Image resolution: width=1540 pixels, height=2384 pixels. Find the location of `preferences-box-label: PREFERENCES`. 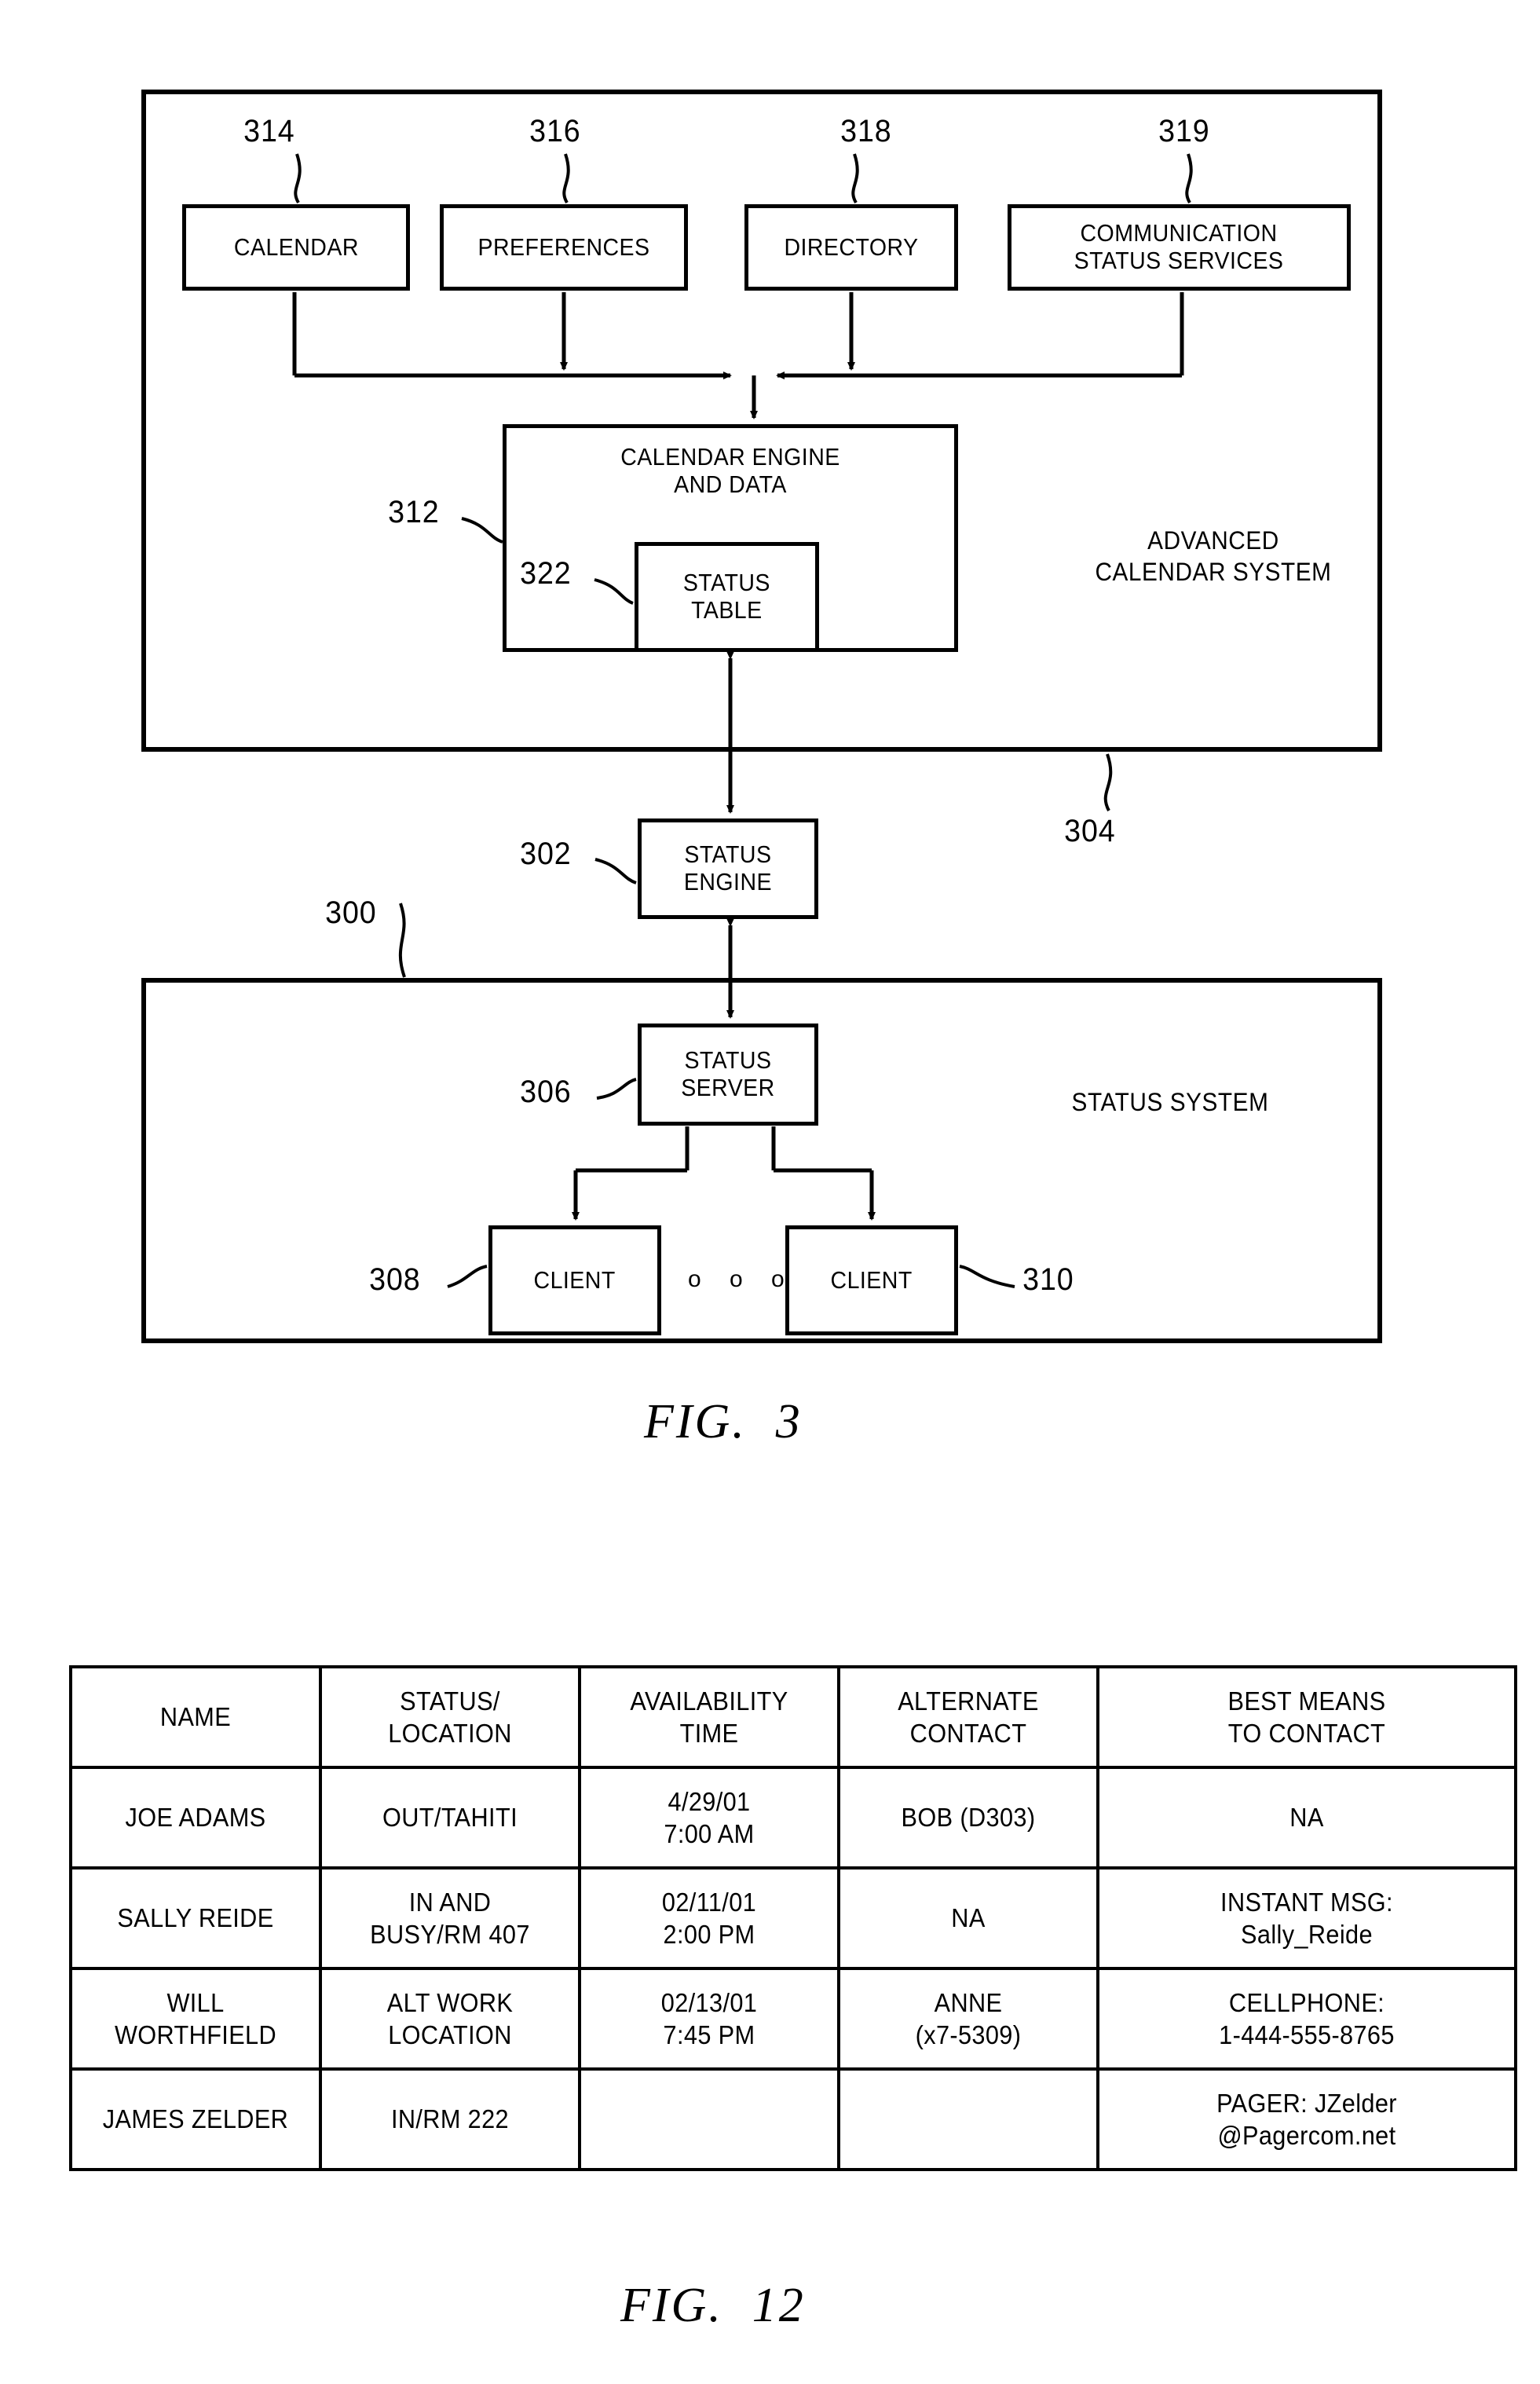

preferences-box-label: PREFERENCES is located at coordinates (563, 247).